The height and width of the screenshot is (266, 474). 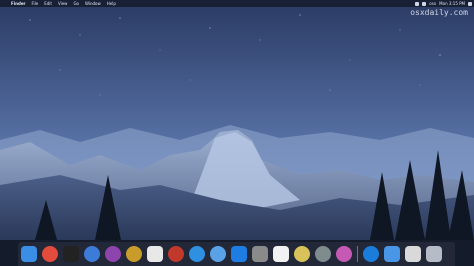 What do you see at coordinates (357, 254) in the screenshot?
I see `dock-separator` at bounding box center [357, 254].